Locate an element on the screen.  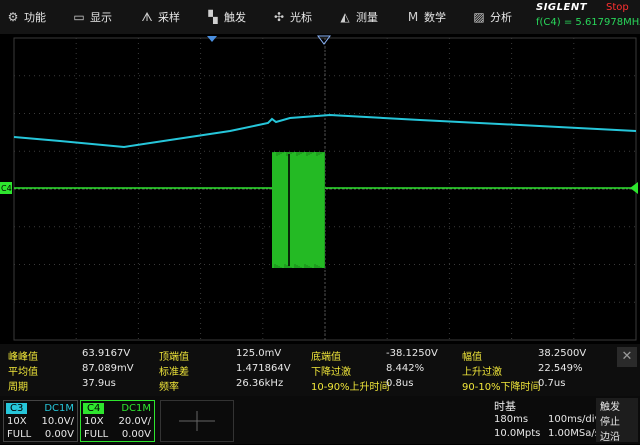
meas-label: 平均值 is located at coordinates (23, 372).